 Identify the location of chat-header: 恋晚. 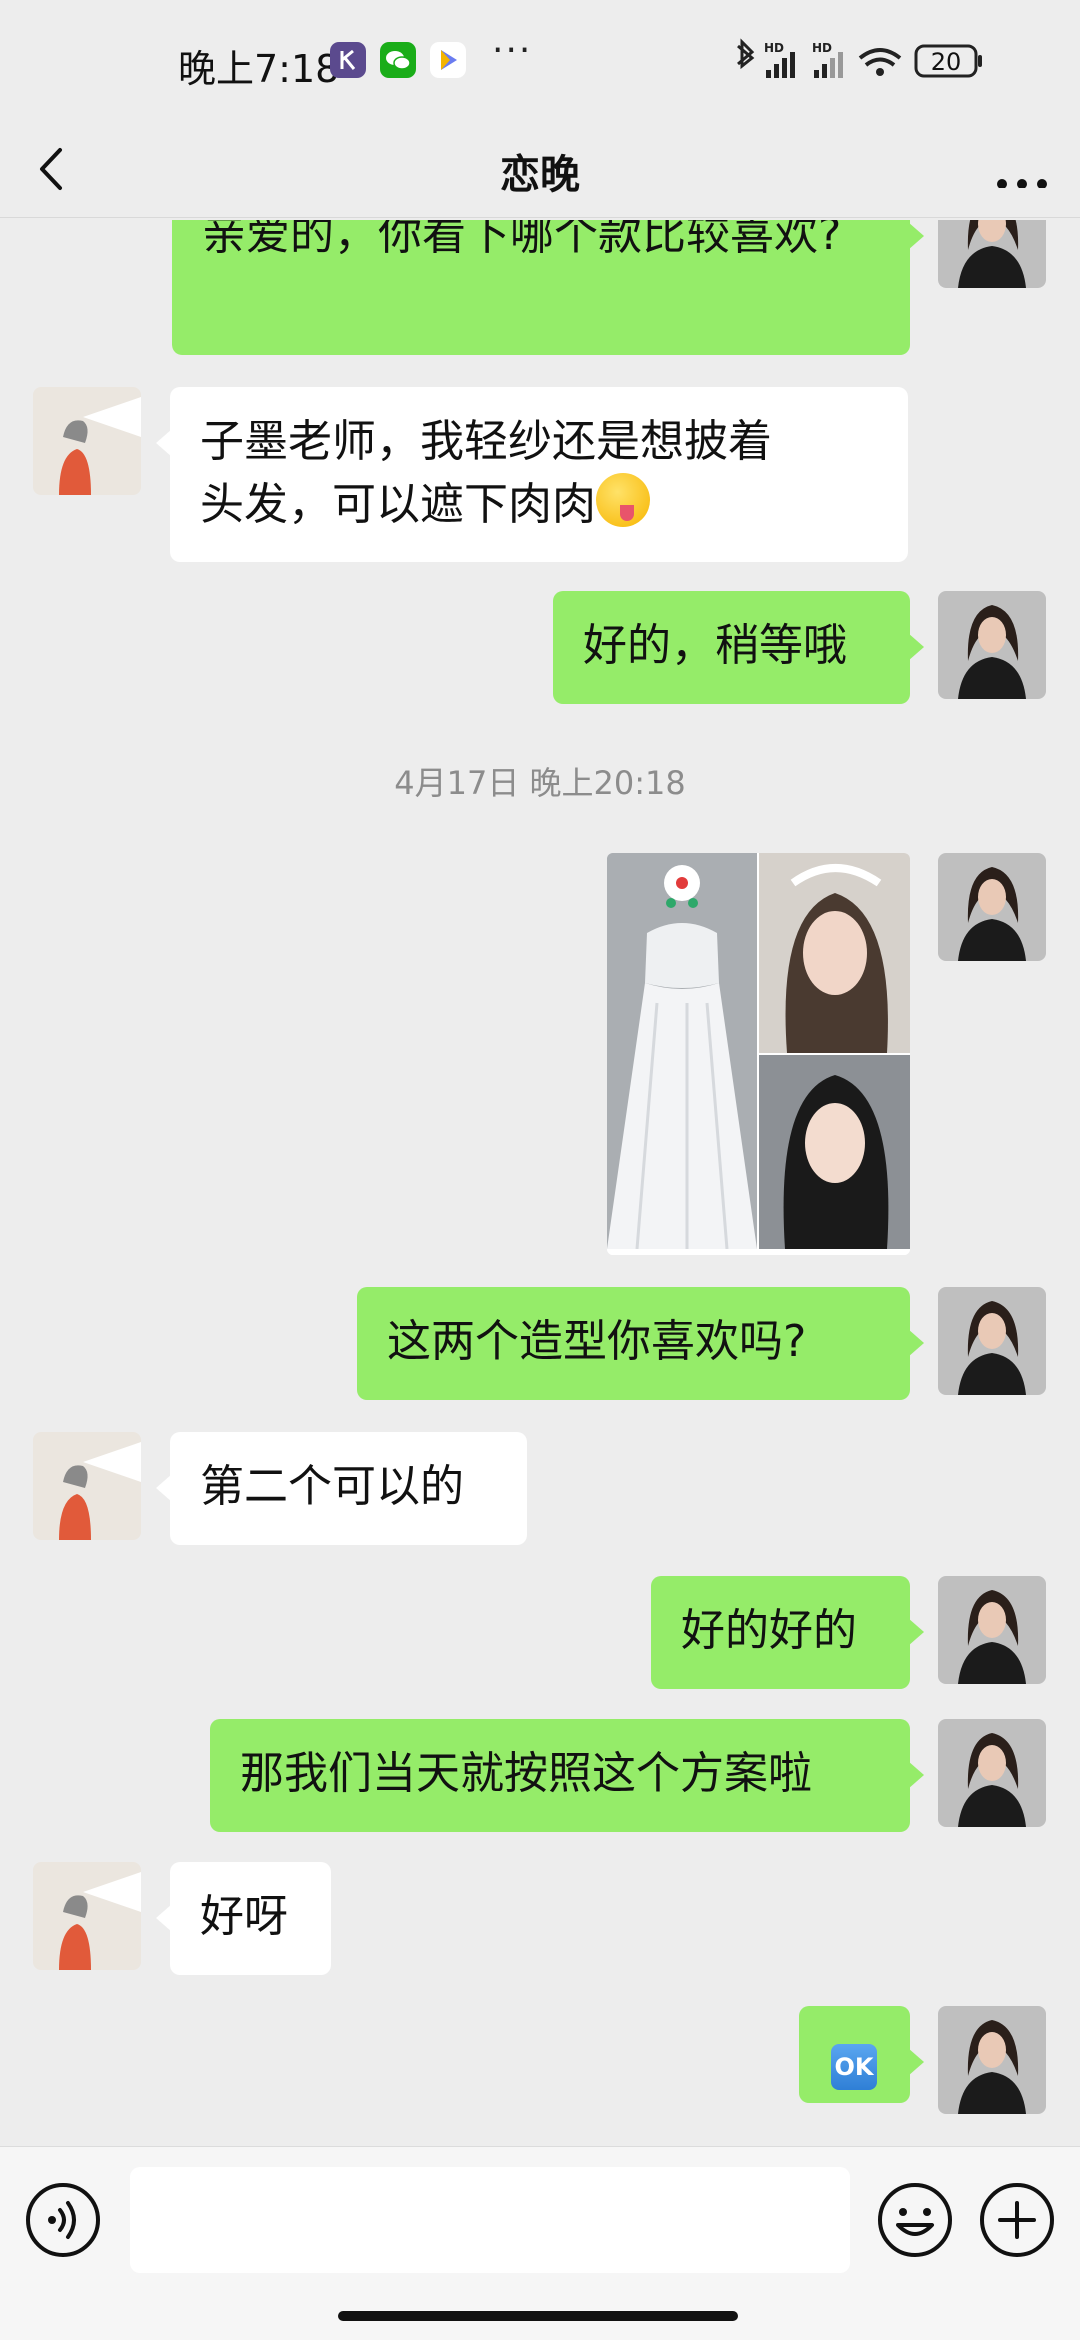
(540, 169).